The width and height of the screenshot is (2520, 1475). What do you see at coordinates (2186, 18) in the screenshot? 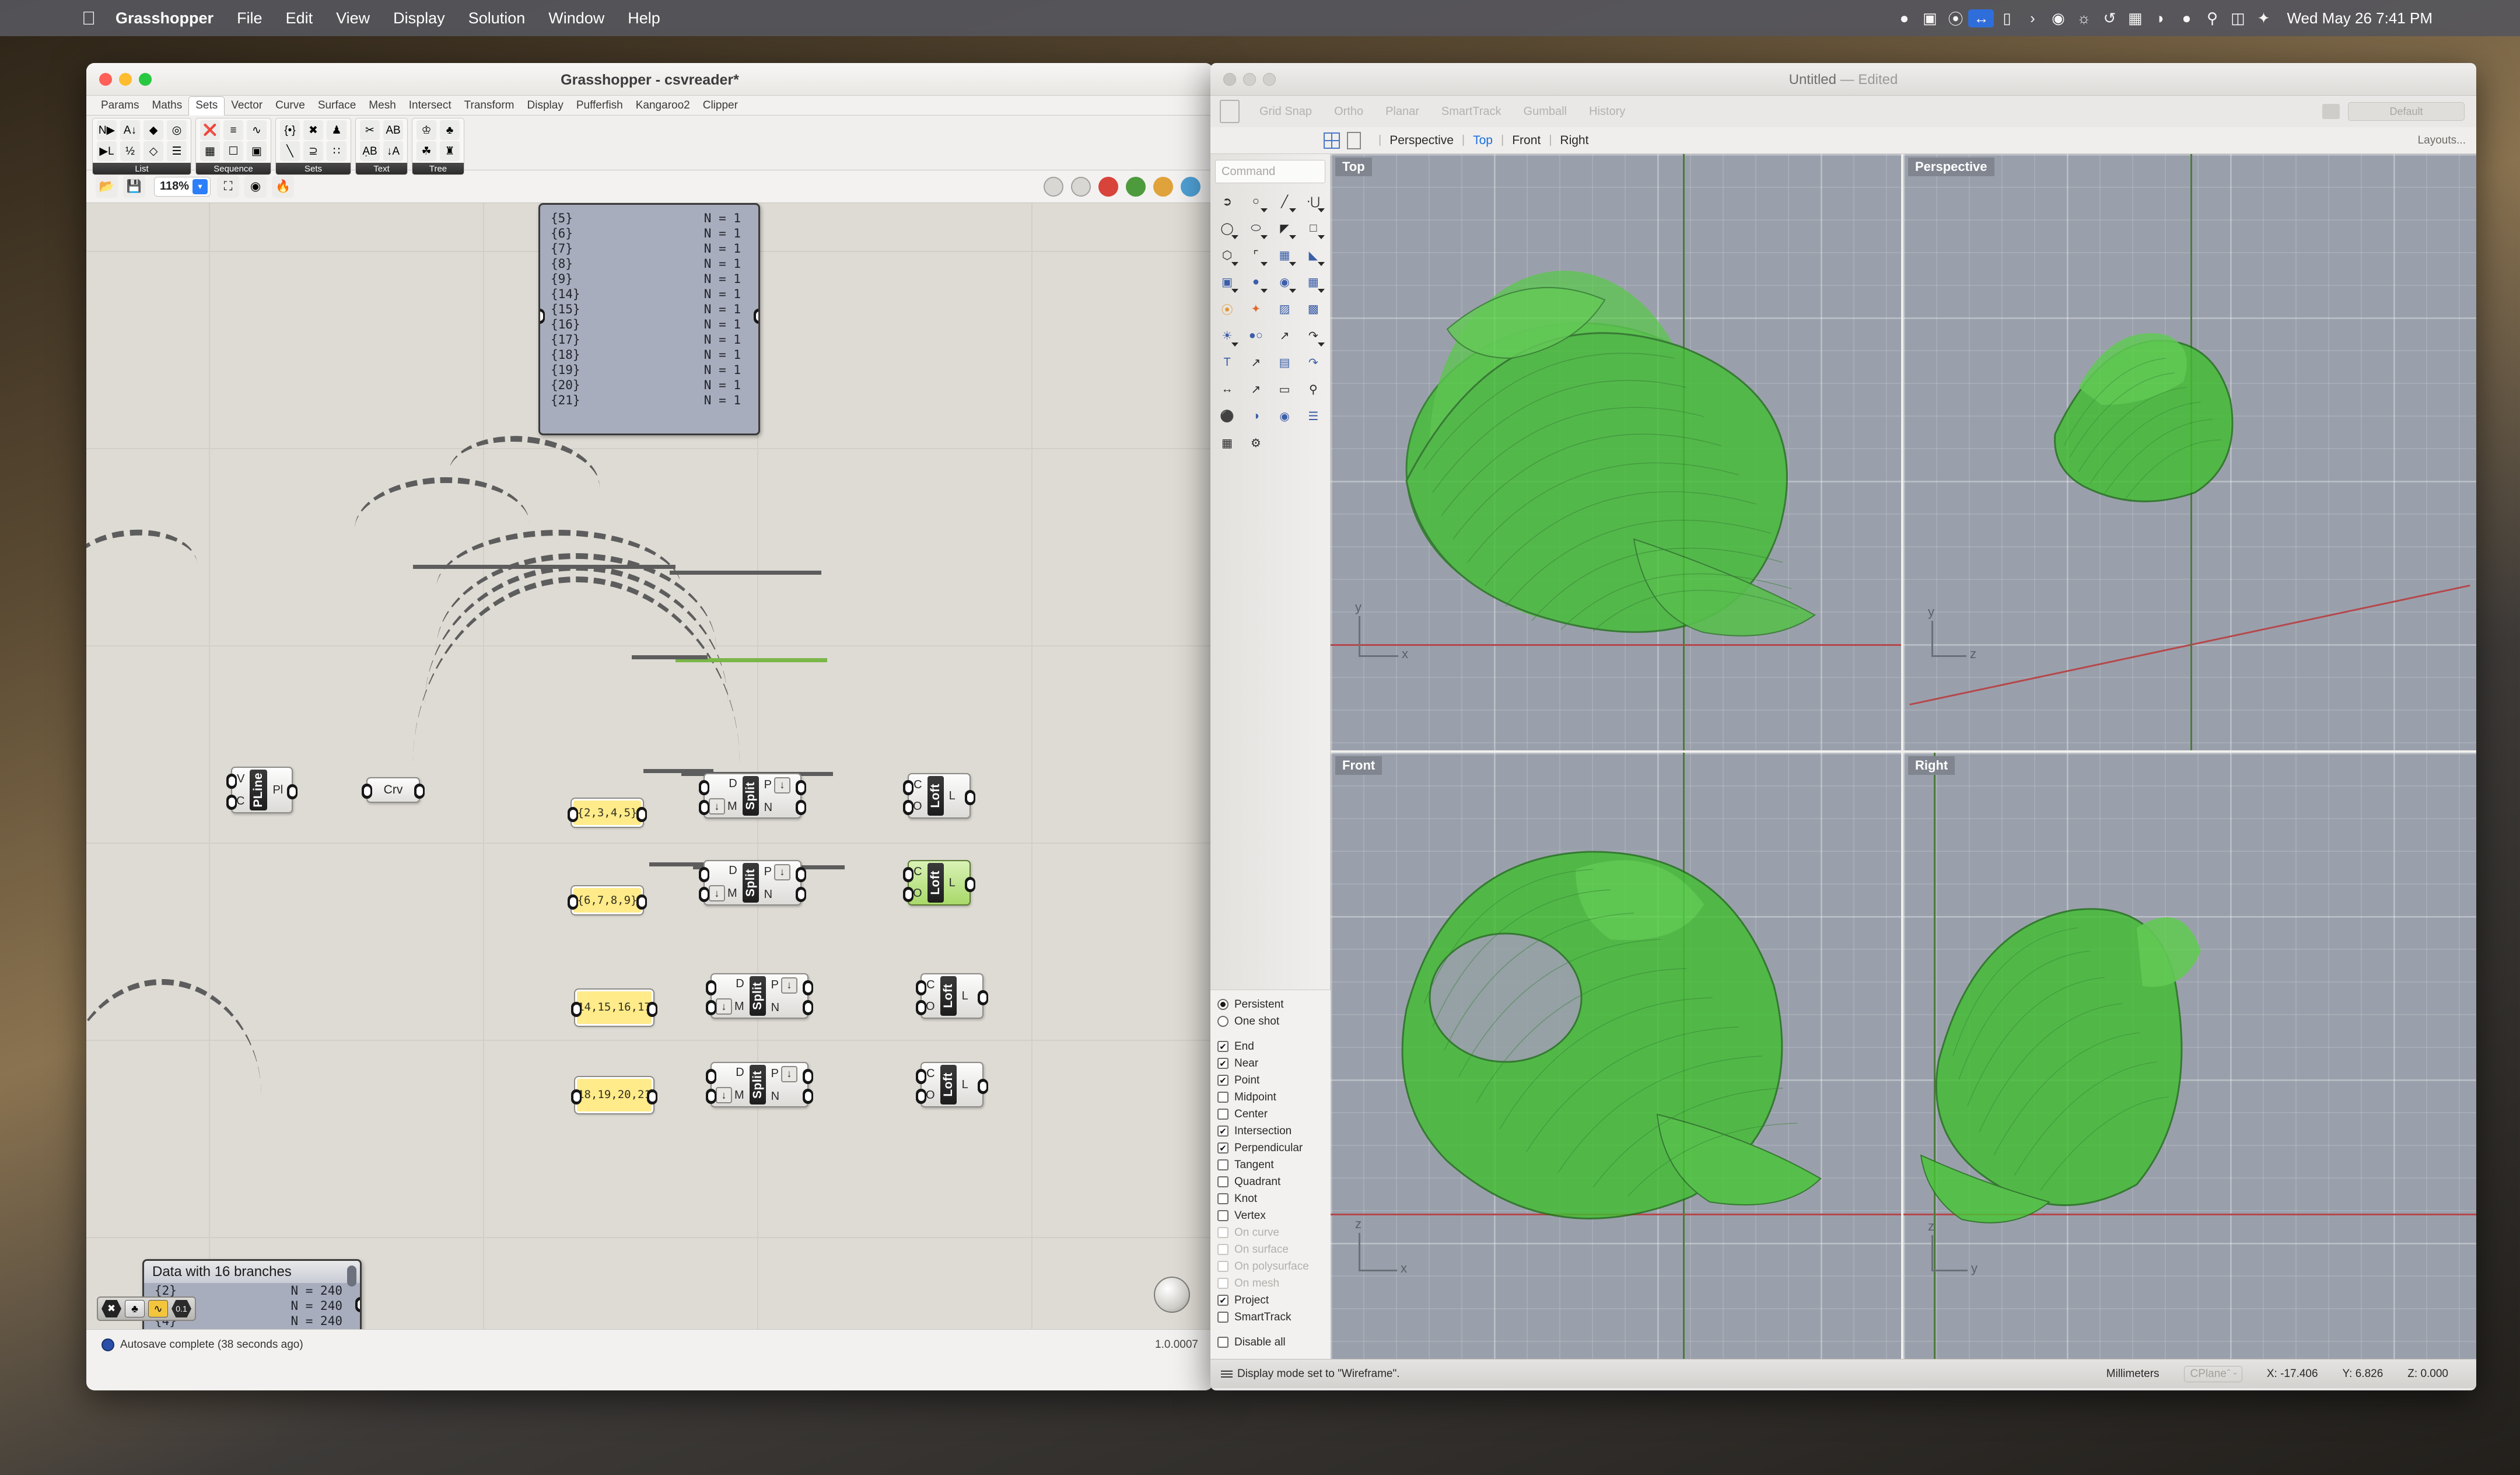
I see `user-icon: ●` at bounding box center [2186, 18].